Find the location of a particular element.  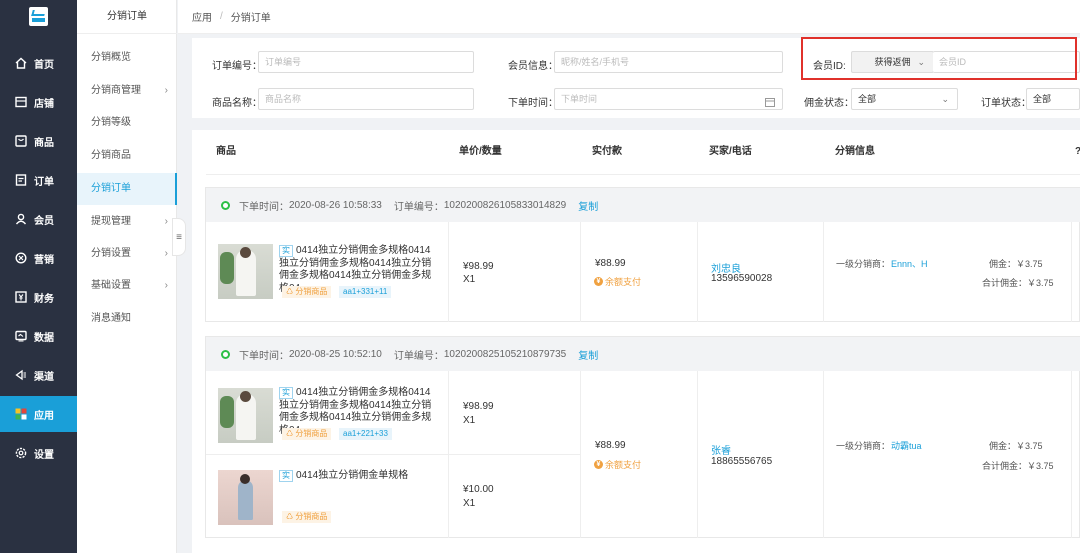

product-name-label: 商品名称： is located at coordinates (237, 103).